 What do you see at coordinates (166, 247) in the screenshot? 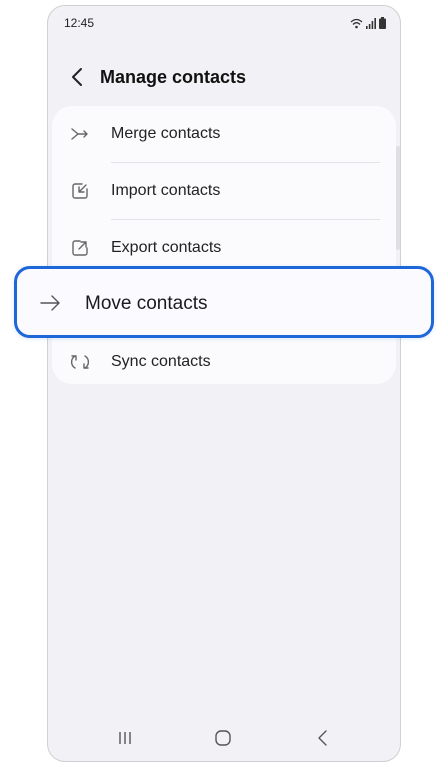
I see `menu-item-label: Export contacts` at bounding box center [166, 247].